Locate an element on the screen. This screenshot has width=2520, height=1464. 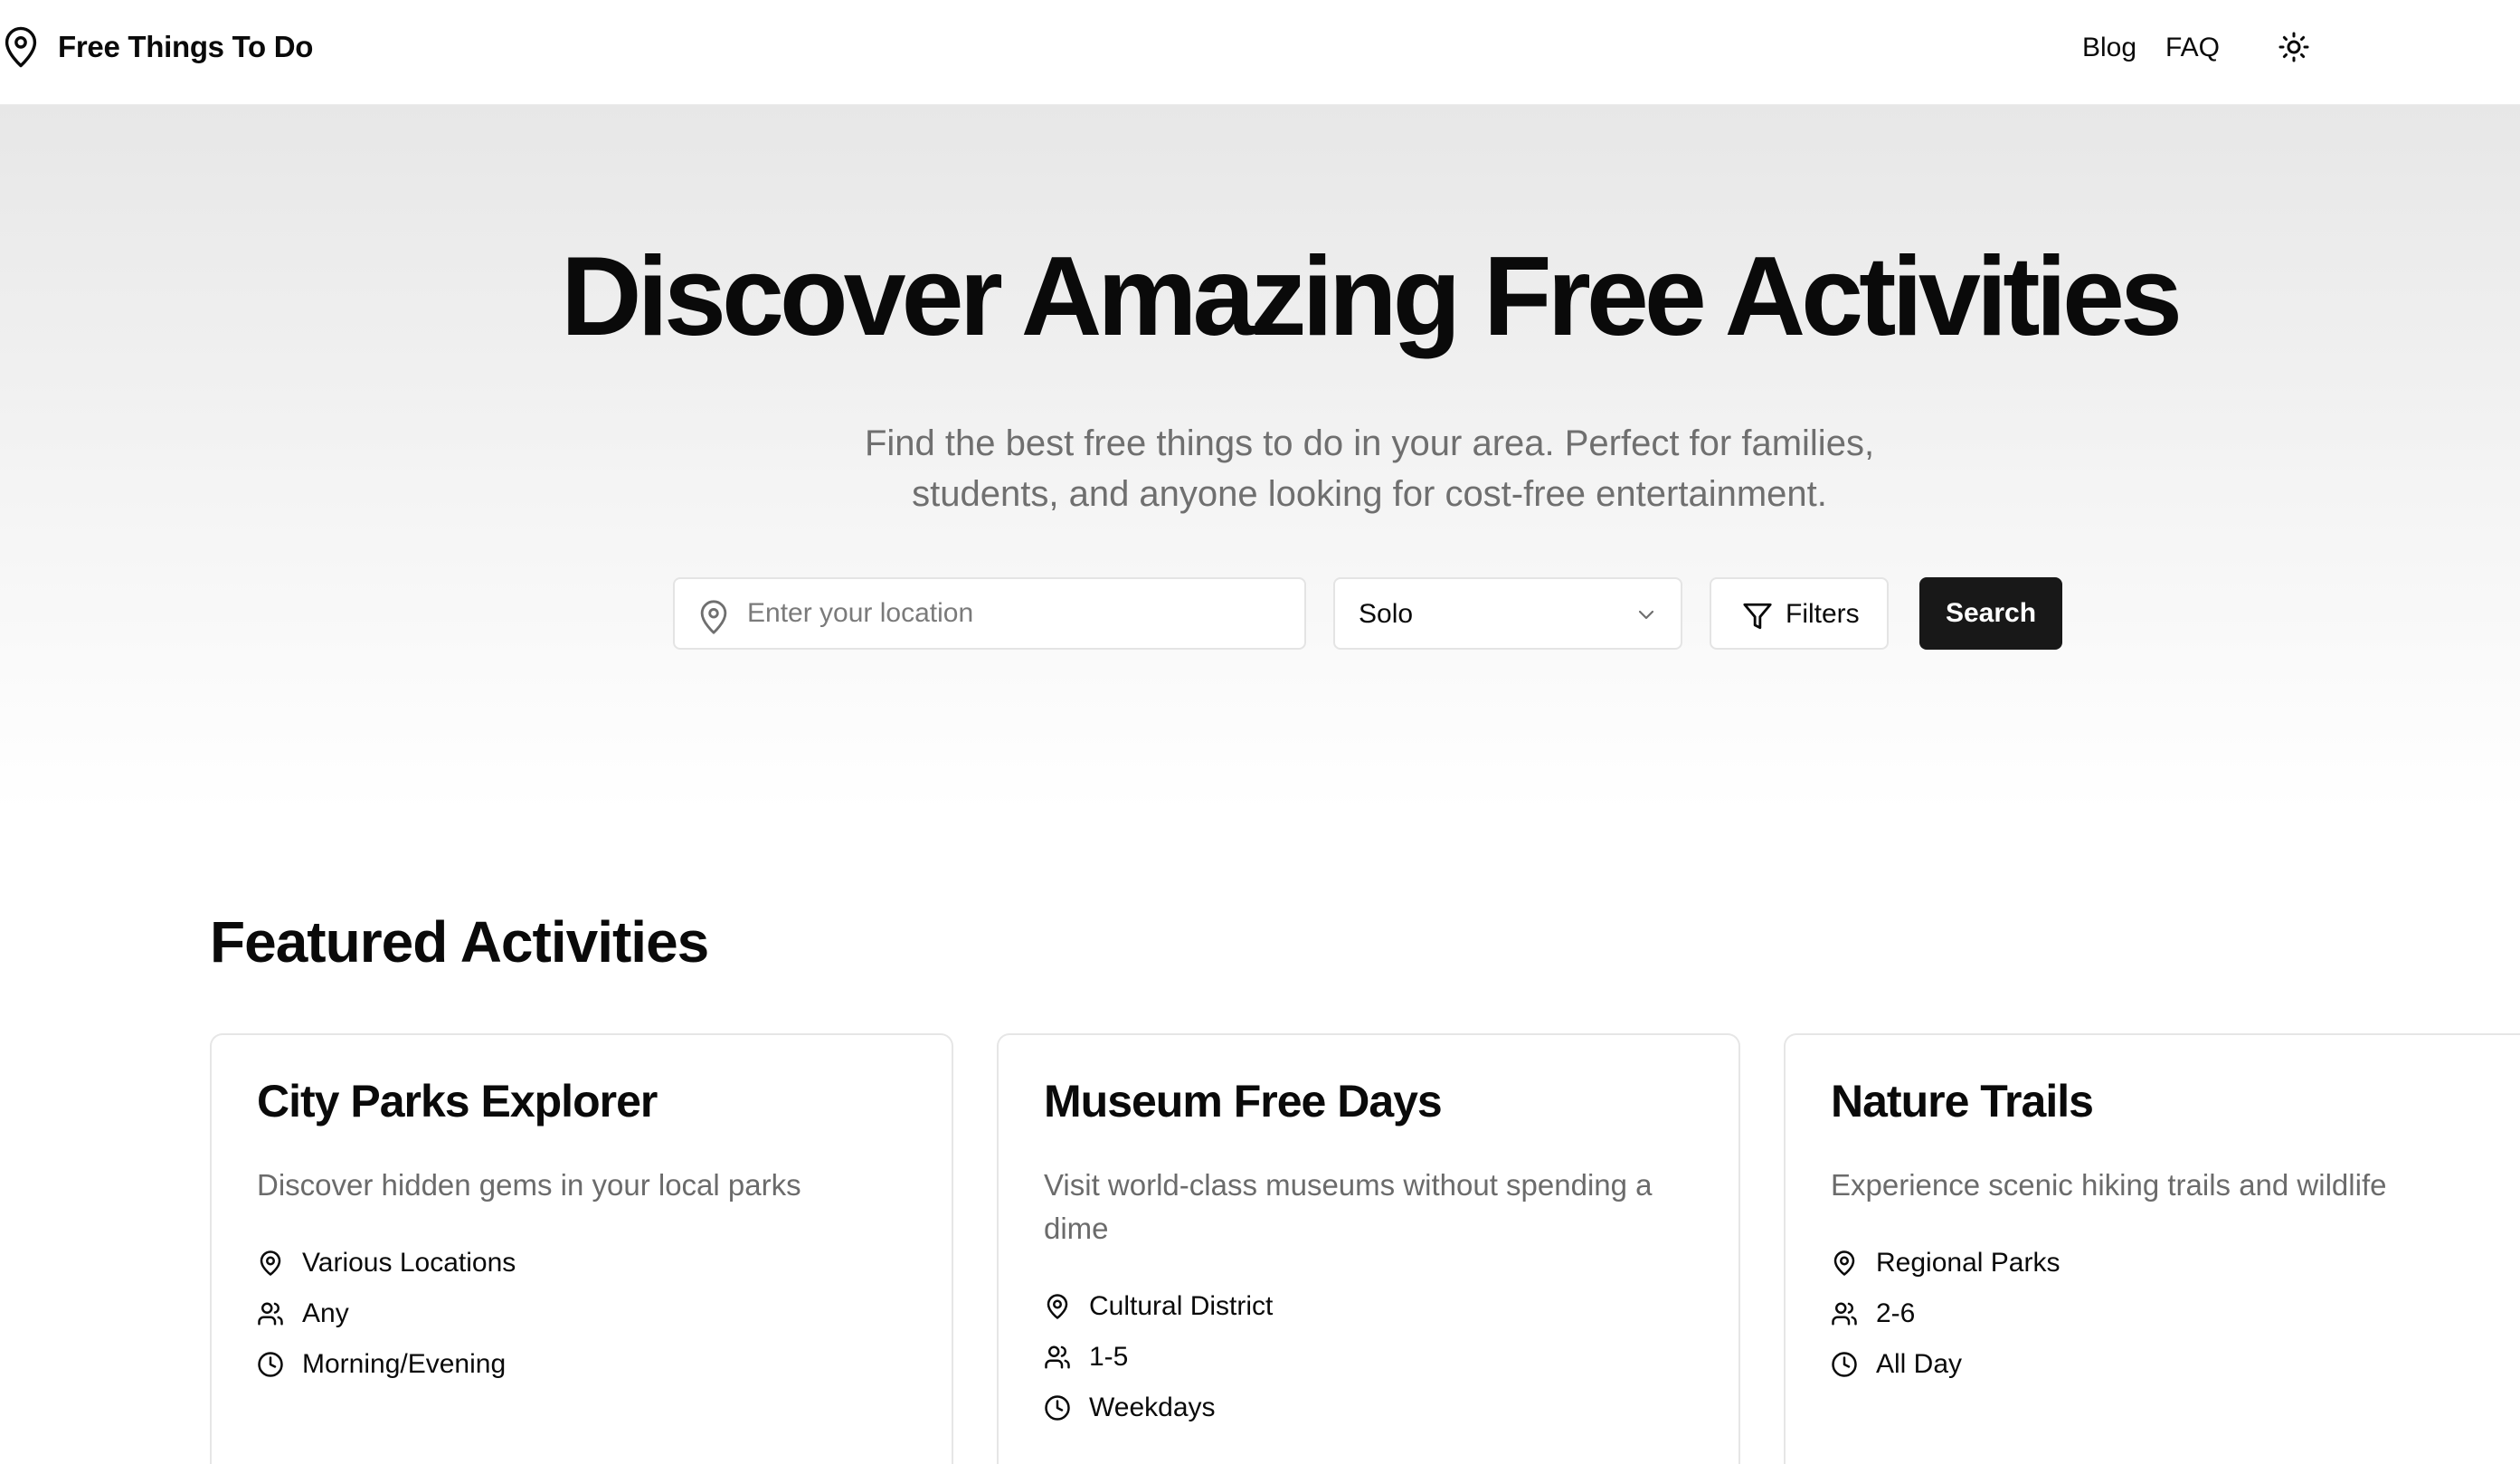
search-bar: Solo Filters Search is located at coordinates (1369, 613).